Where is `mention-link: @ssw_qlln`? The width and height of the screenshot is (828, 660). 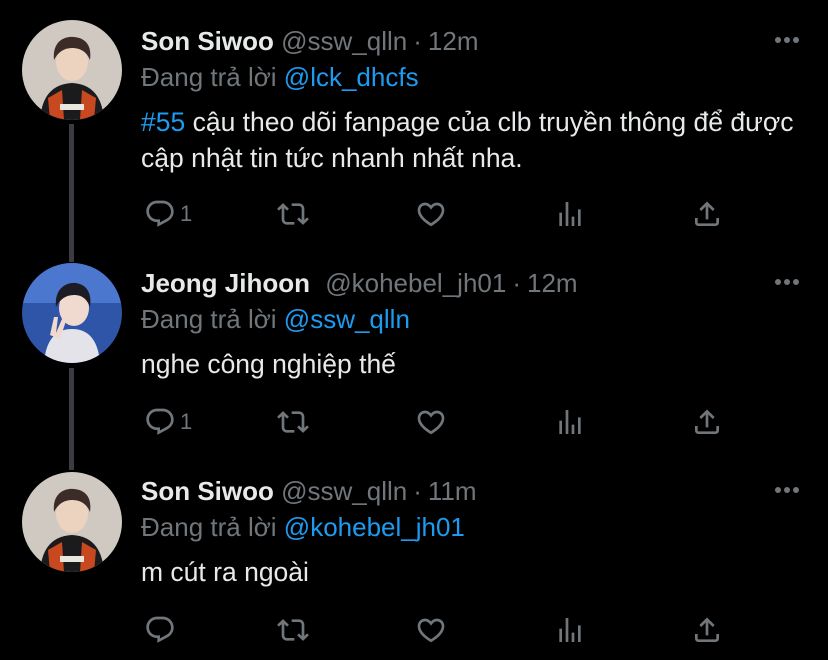 mention-link: @ssw_qlln is located at coordinates (347, 319).